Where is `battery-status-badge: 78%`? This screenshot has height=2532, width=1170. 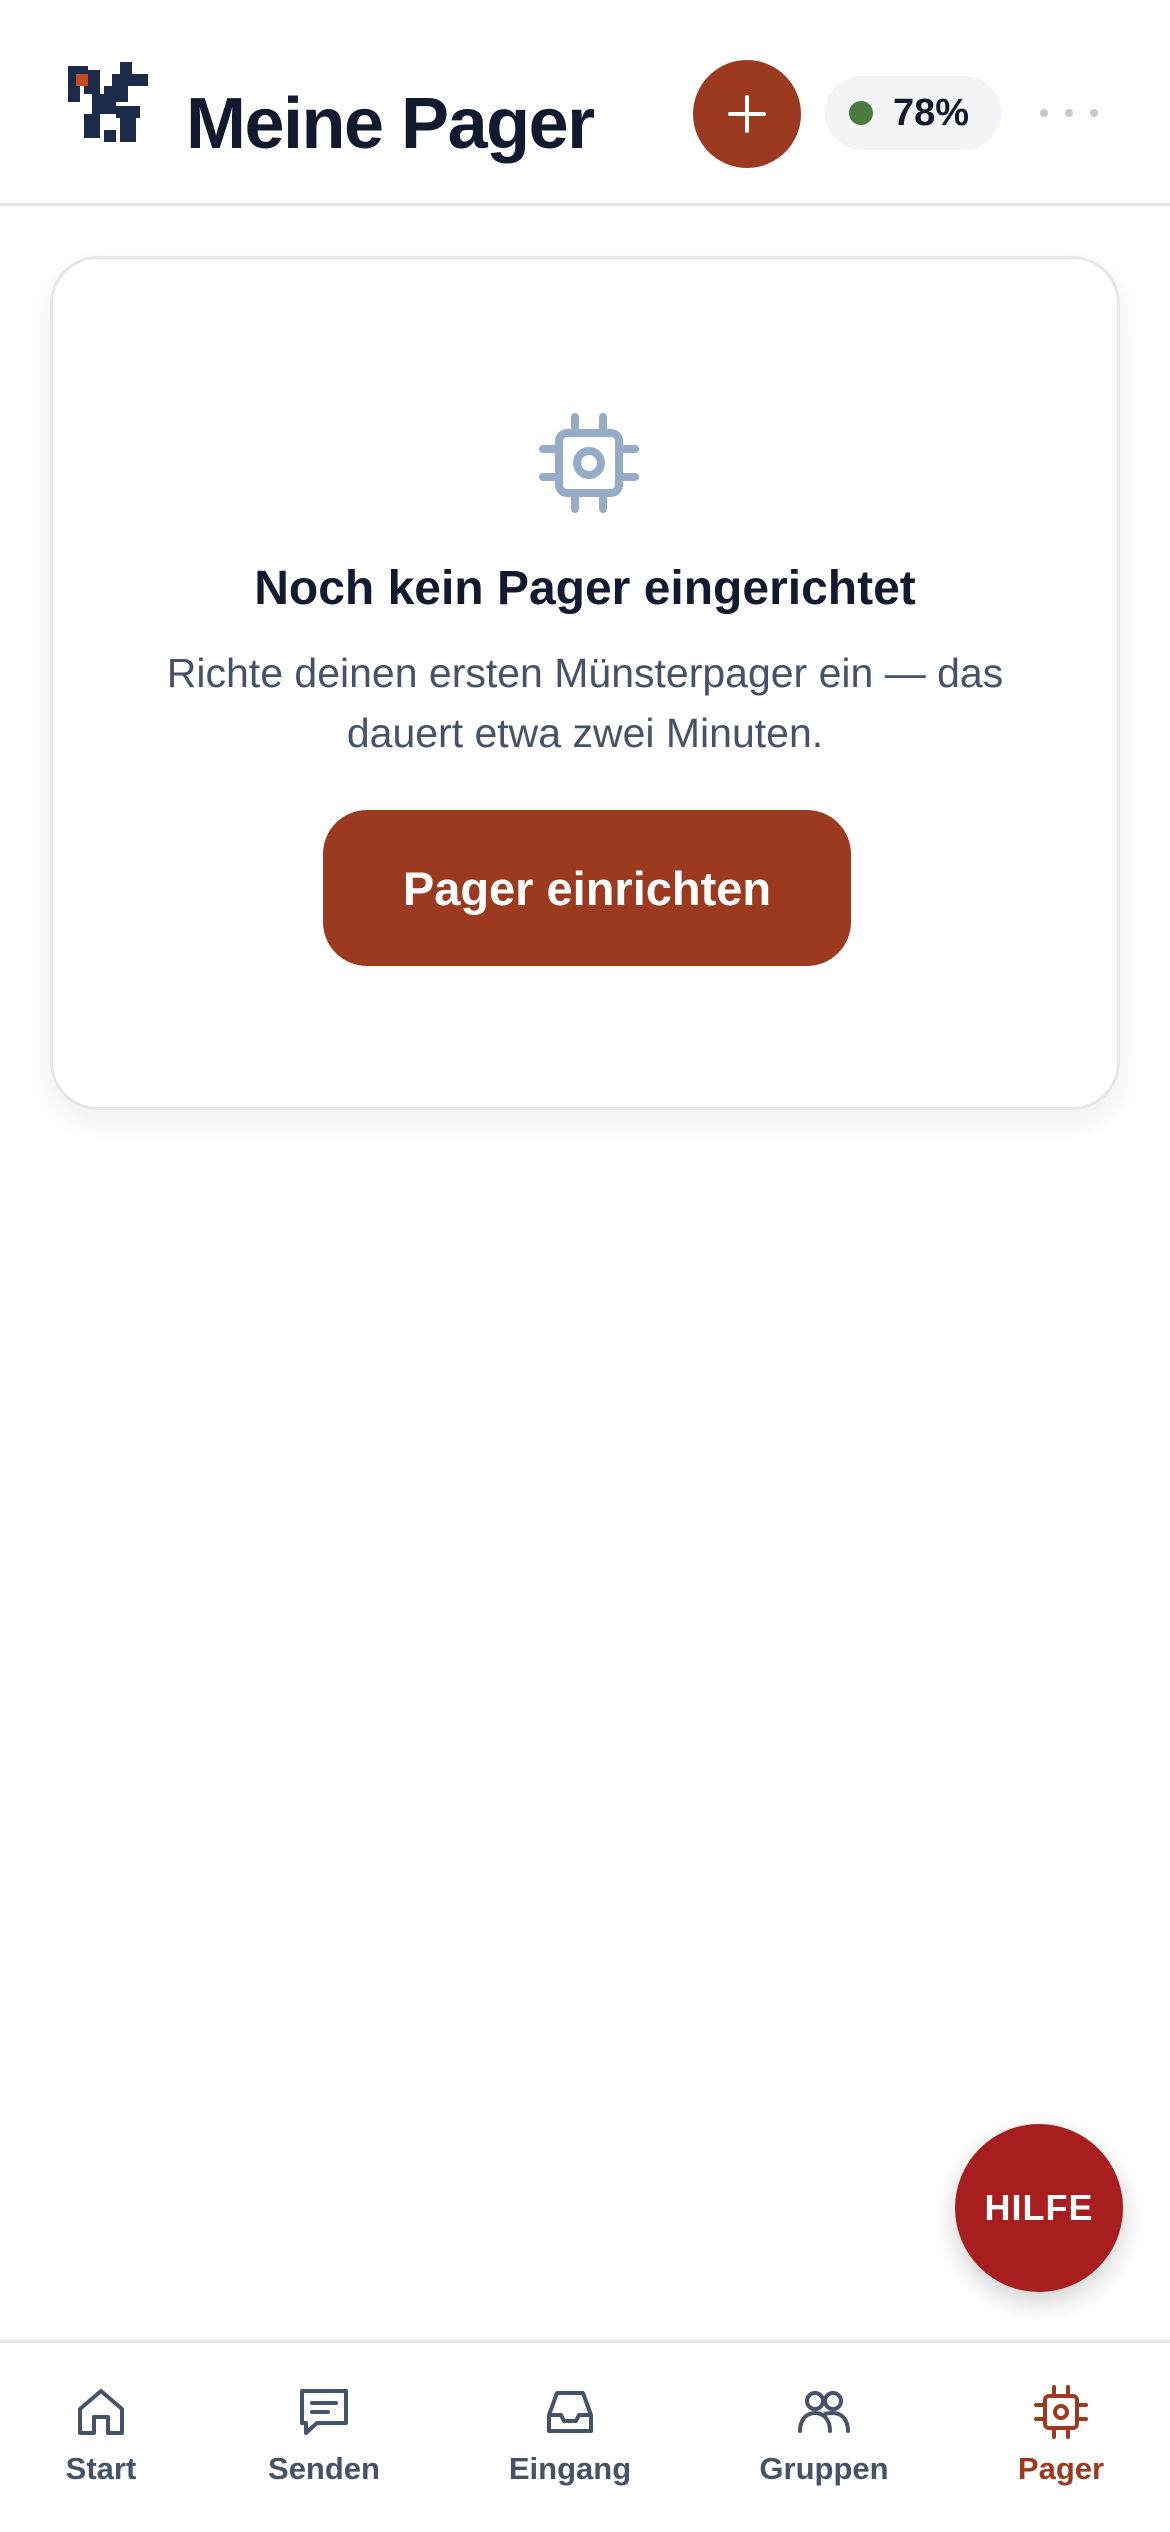 battery-status-badge: 78% is located at coordinates (913, 113).